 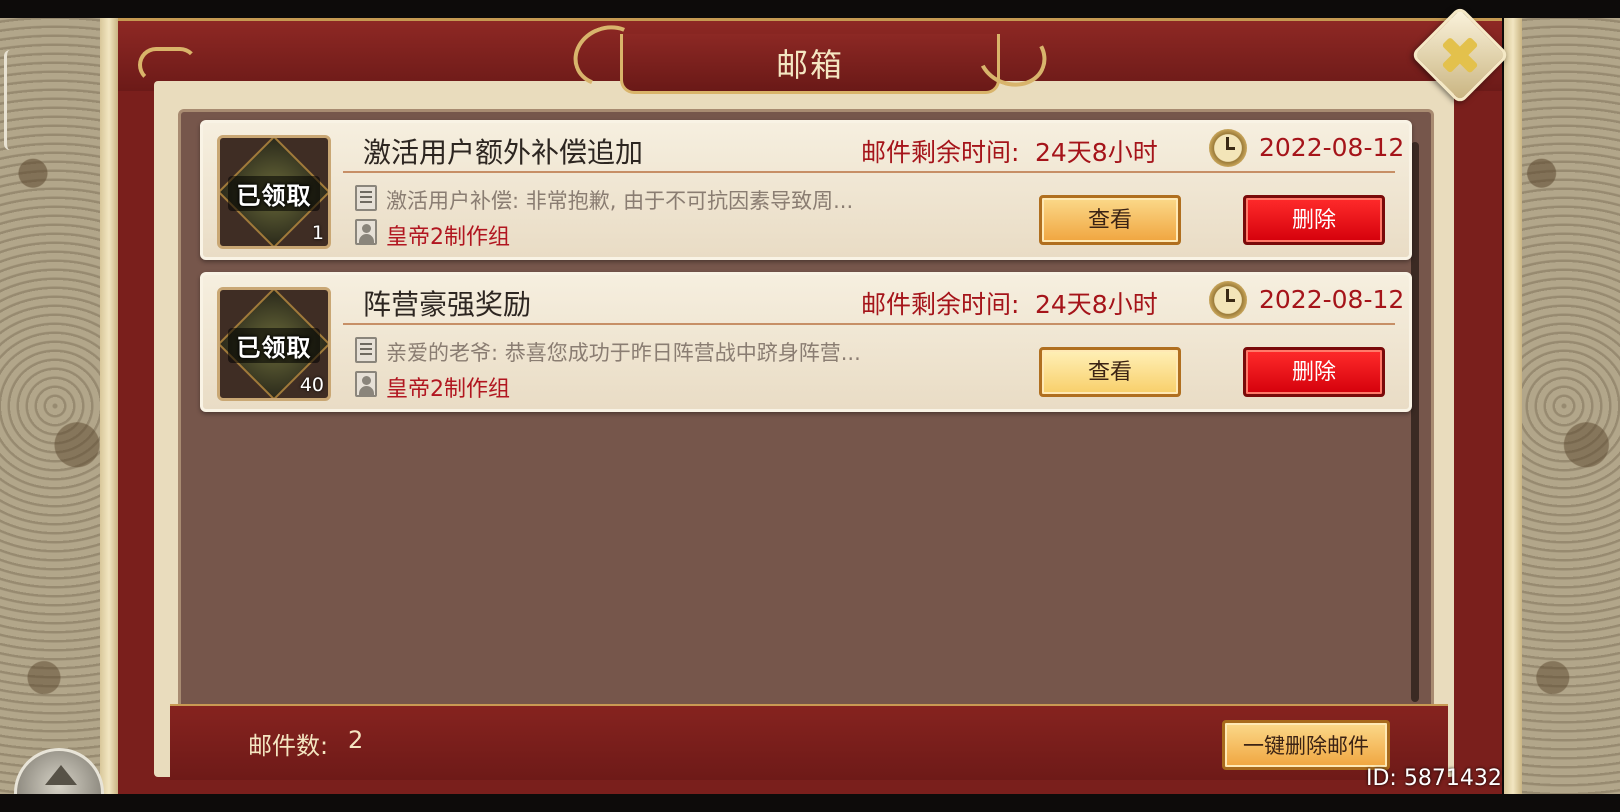 I want to click on right-dragon-panel, so click(x=1564, y=406).